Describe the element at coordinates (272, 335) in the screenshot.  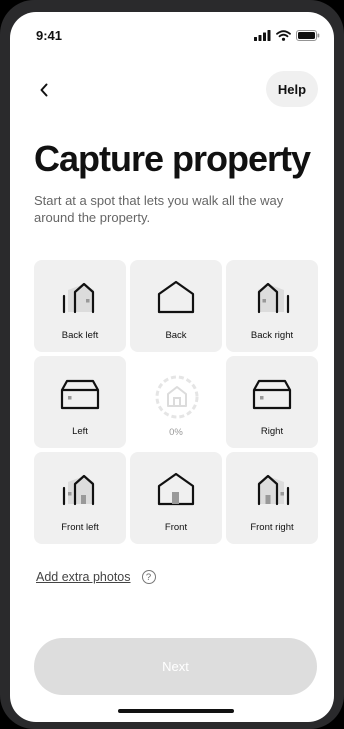
I see `angle-label: Back right` at that location.